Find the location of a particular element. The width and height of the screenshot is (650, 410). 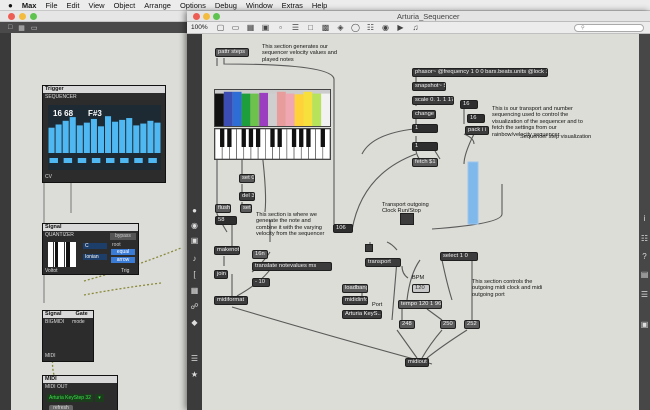

paste-icon: □ is located at coordinates (310, 28).